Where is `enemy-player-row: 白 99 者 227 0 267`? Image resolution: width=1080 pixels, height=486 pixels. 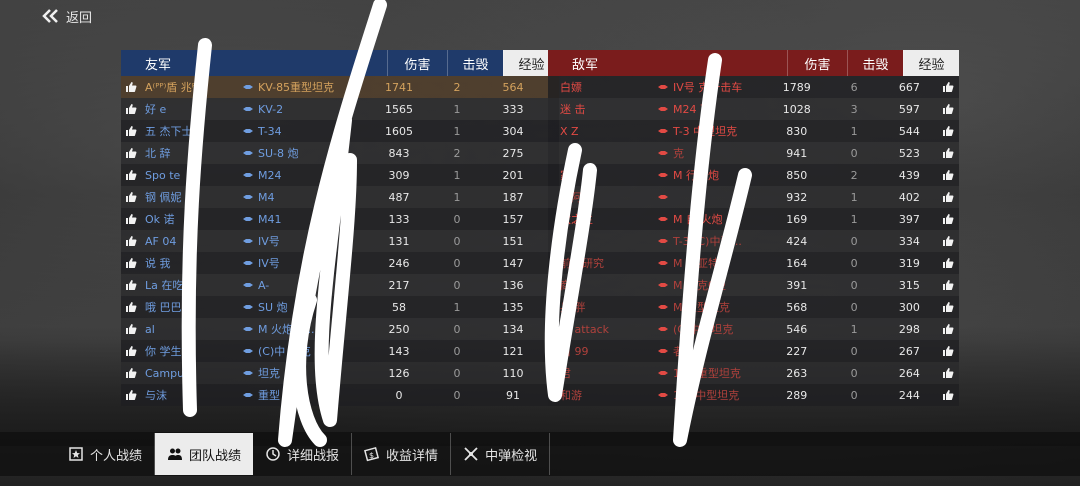
enemy-player-row: 白 99 者 227 0 267 is located at coordinates (753, 351).